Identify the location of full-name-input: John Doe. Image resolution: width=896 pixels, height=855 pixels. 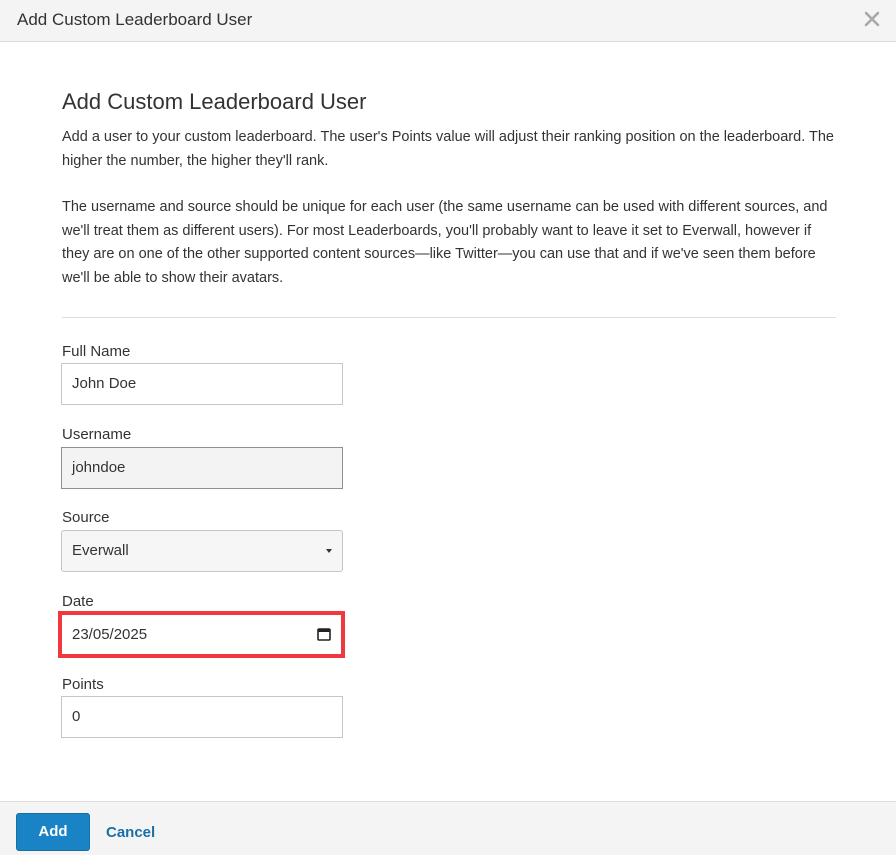
(202, 384).